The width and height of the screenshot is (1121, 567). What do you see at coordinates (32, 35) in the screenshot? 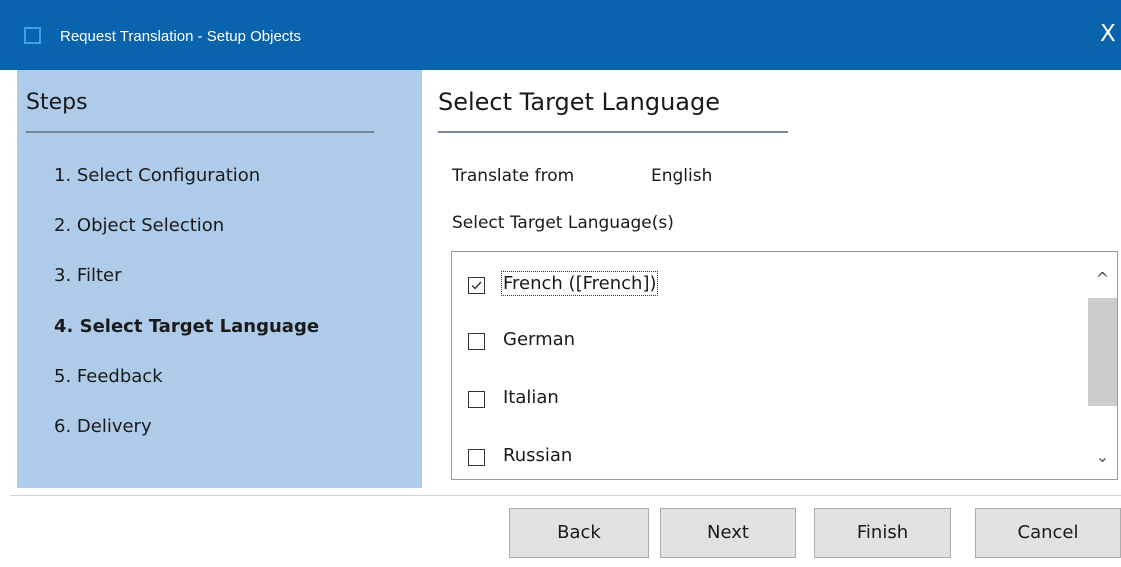
I see `app-icon` at bounding box center [32, 35].